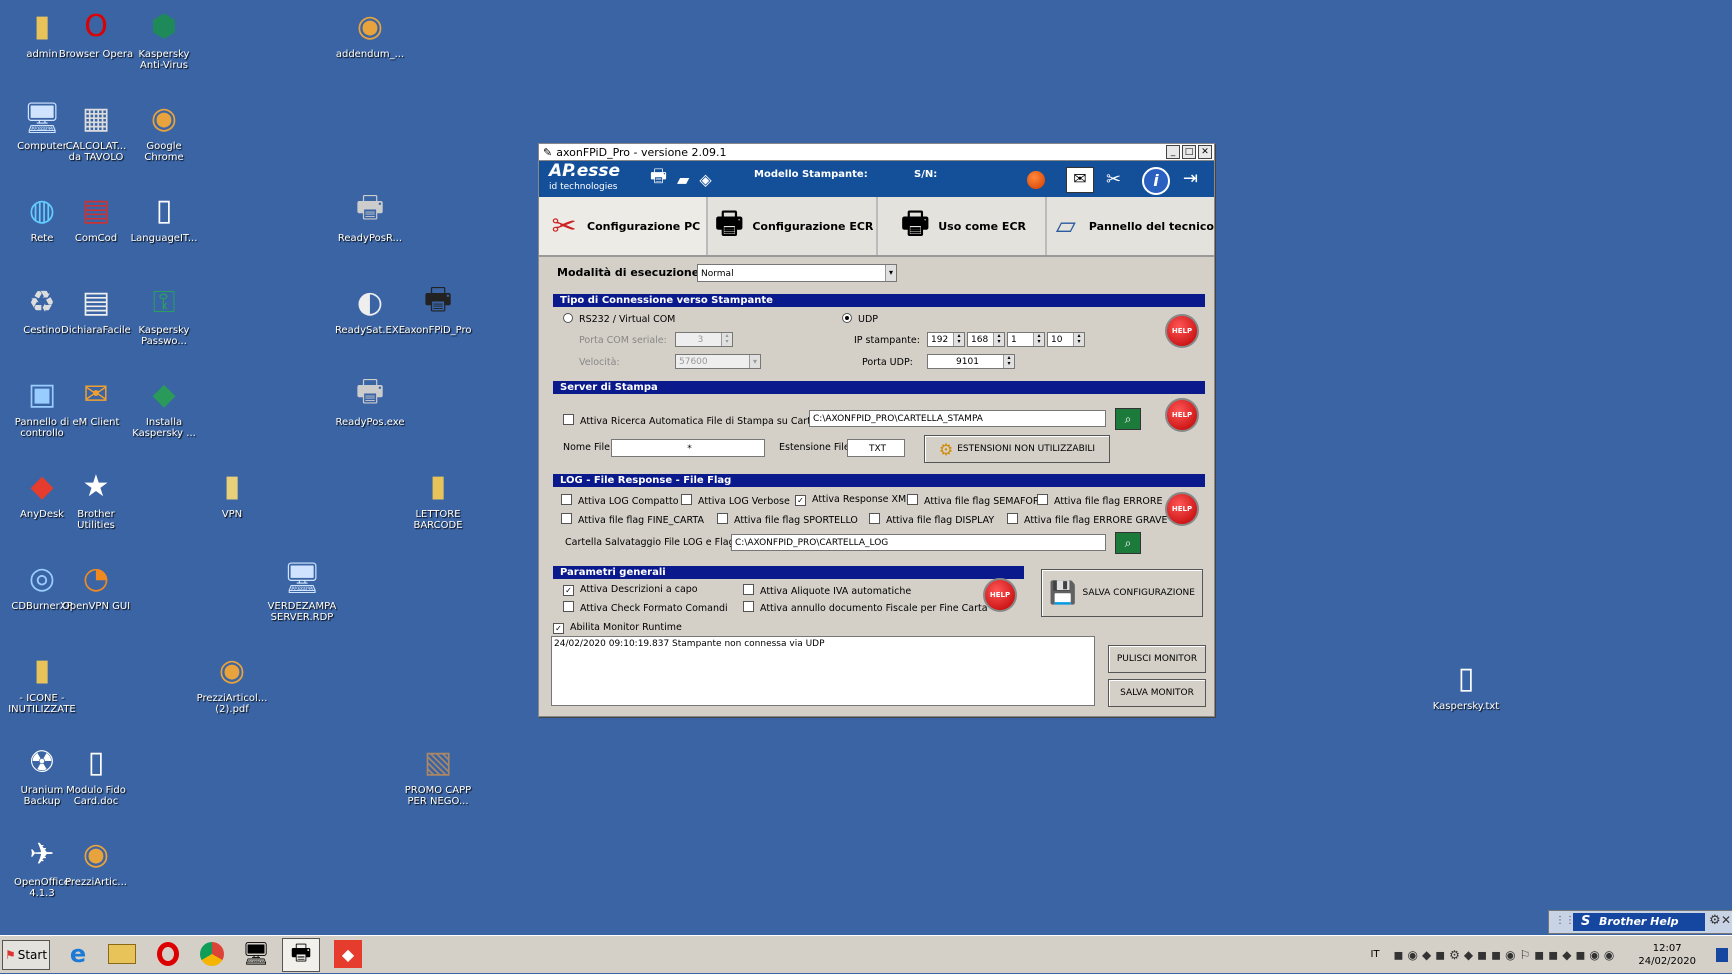 This screenshot has height=974, width=1732. I want to click on folder-browse-log-icon: ⌕, so click(1128, 543).